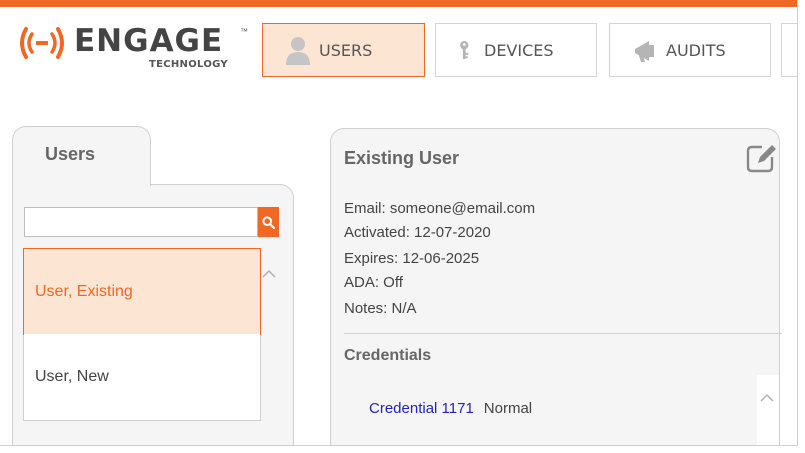 This screenshot has height=453, width=805. Describe the element at coordinates (84, 291) in the screenshot. I see `list-item-label: User, Existing` at that location.